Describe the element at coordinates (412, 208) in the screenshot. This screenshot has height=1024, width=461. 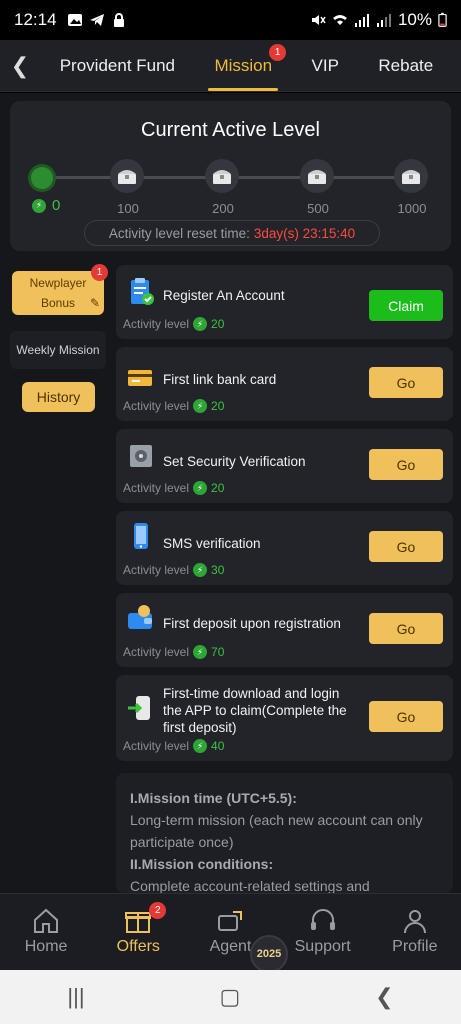
I see `milestone-label: 1000` at that location.